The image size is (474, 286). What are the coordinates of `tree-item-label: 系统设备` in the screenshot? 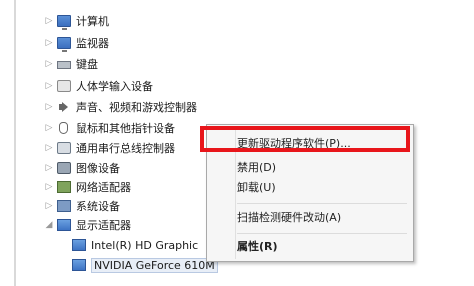 It's located at (98, 206).